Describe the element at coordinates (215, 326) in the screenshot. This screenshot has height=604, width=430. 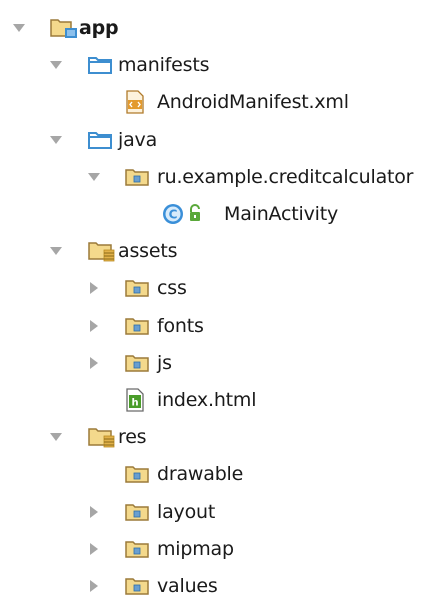
I see `tree-row-fonts: fonts` at that location.